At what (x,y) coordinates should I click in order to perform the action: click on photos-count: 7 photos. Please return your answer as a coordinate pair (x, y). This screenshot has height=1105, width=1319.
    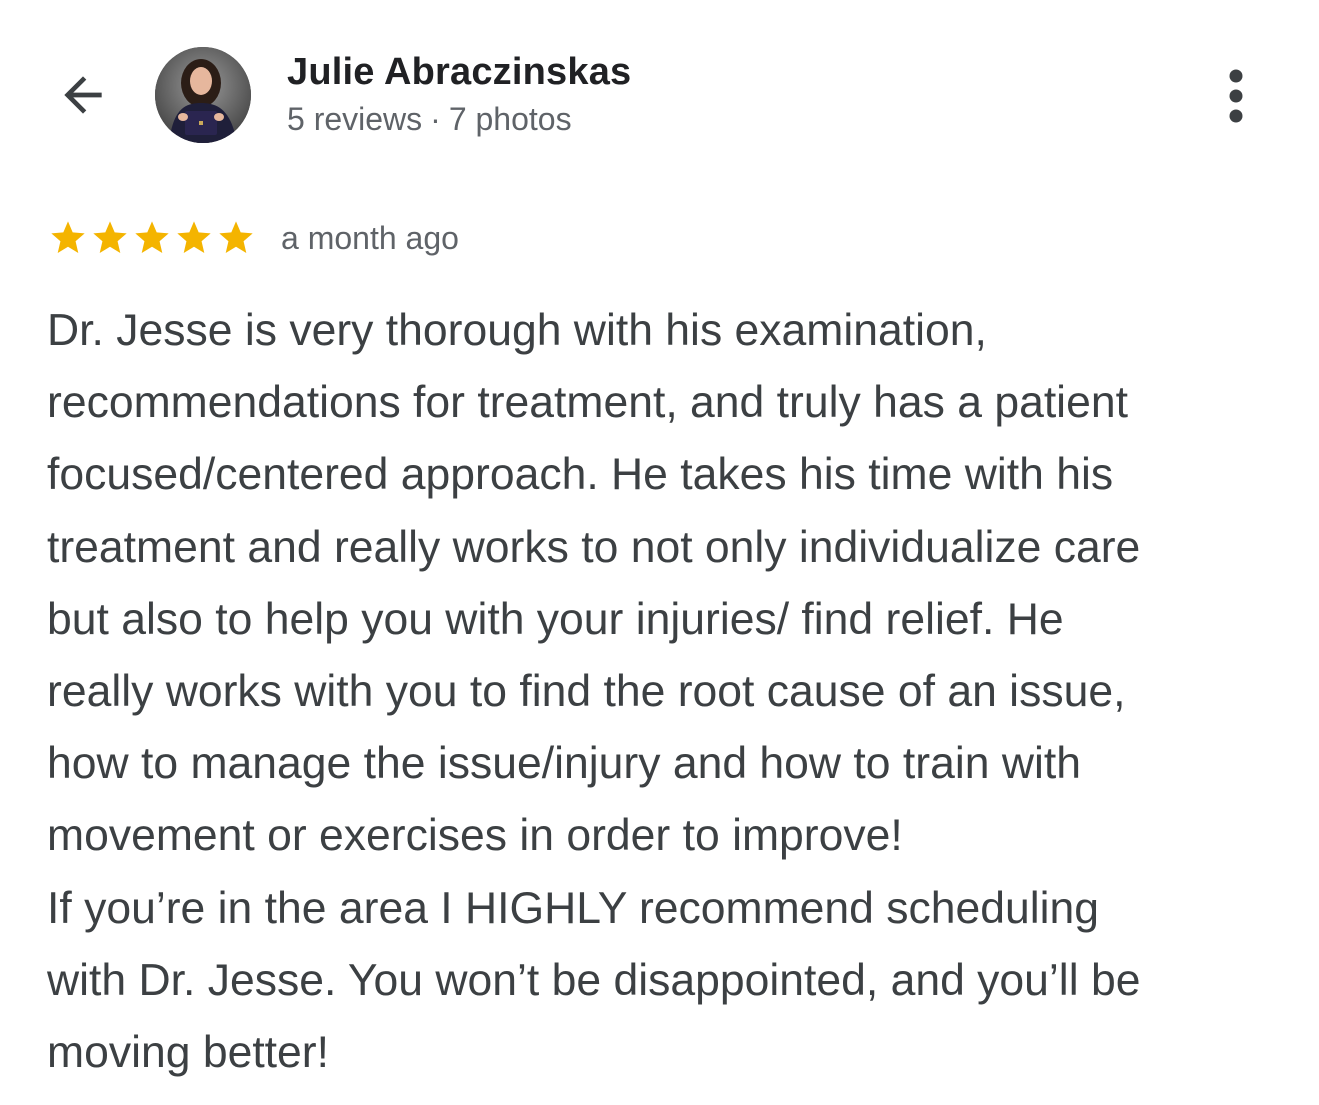
    Looking at the image, I should click on (510, 119).